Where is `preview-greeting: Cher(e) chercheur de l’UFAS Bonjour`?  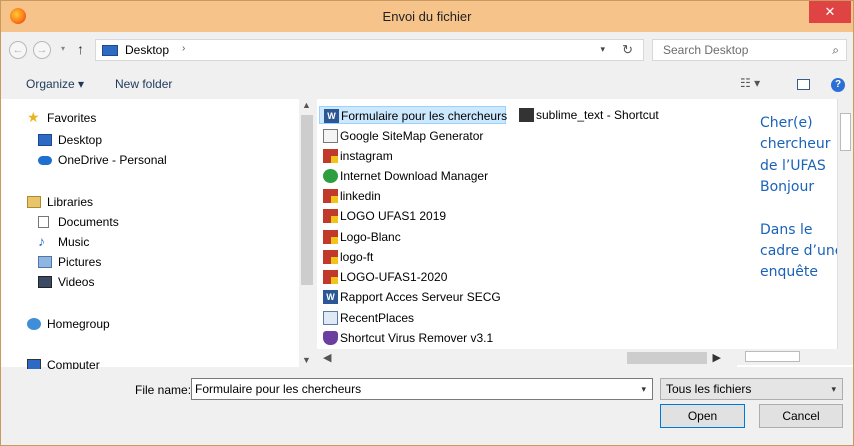 preview-greeting: Cher(e) chercheur de l’UFAS Bonjour is located at coordinates (795, 155).